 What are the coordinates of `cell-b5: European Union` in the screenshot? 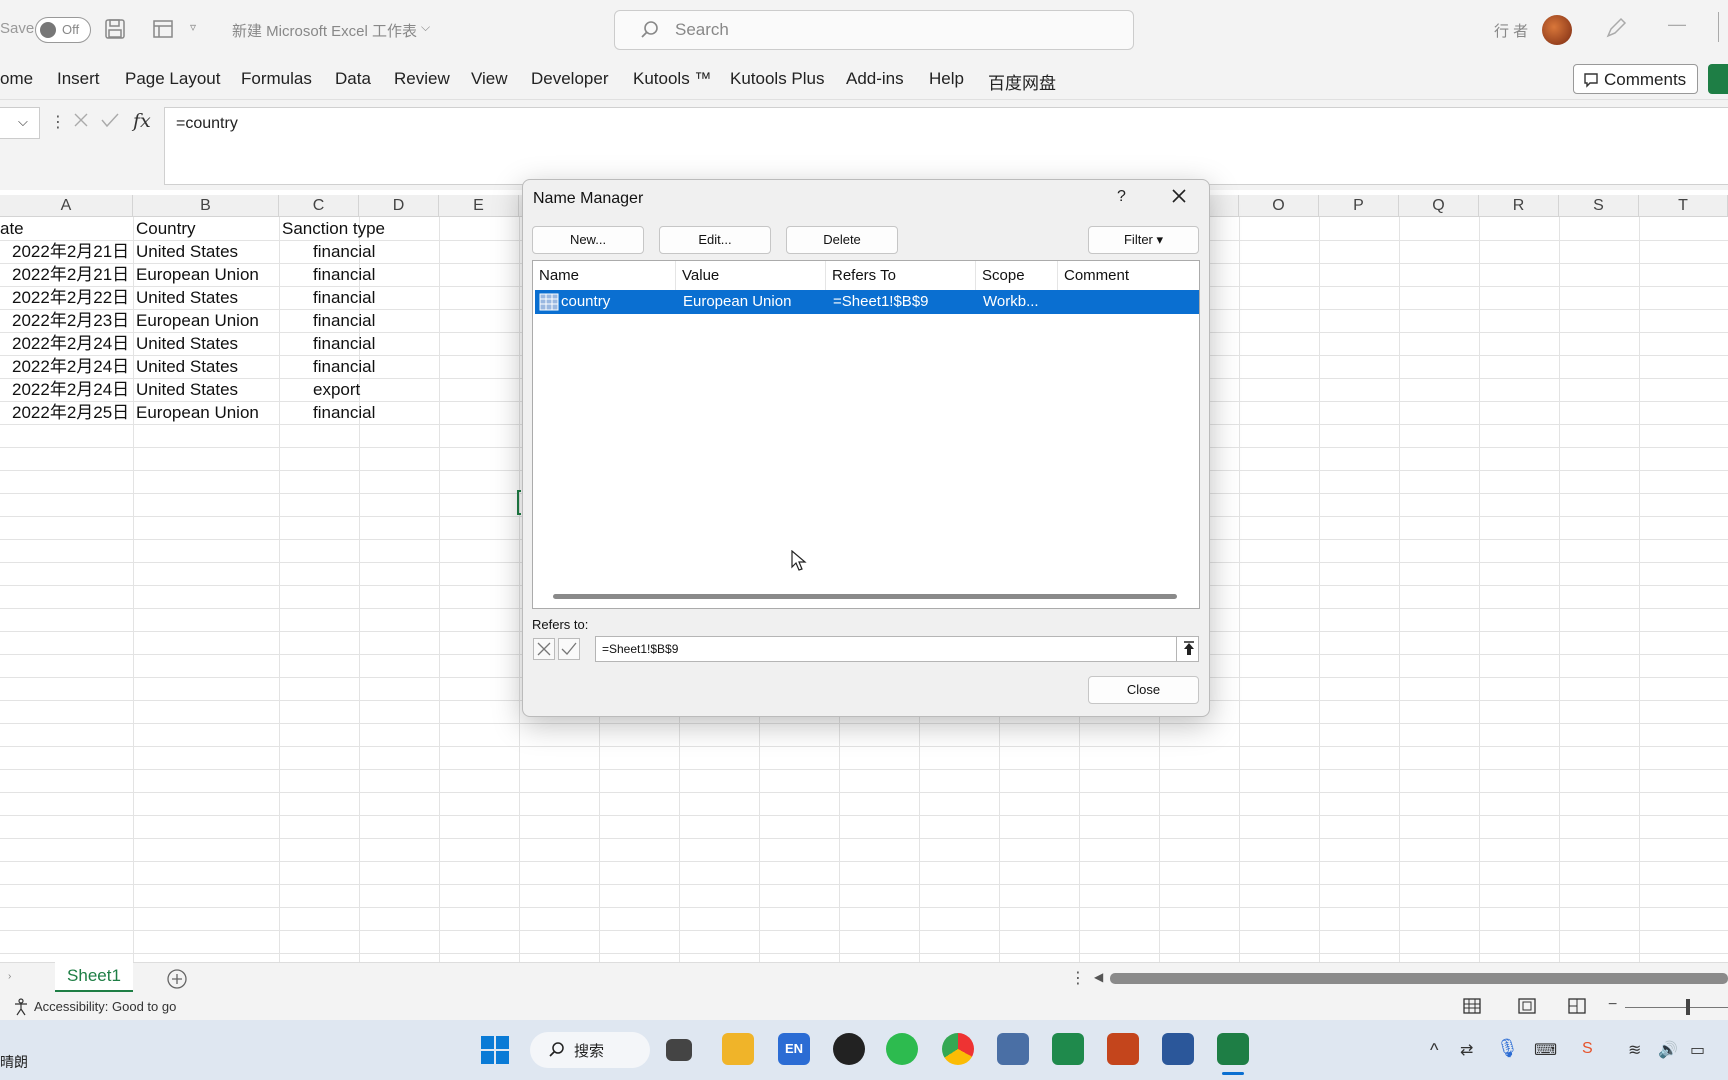 It's located at (197, 320).